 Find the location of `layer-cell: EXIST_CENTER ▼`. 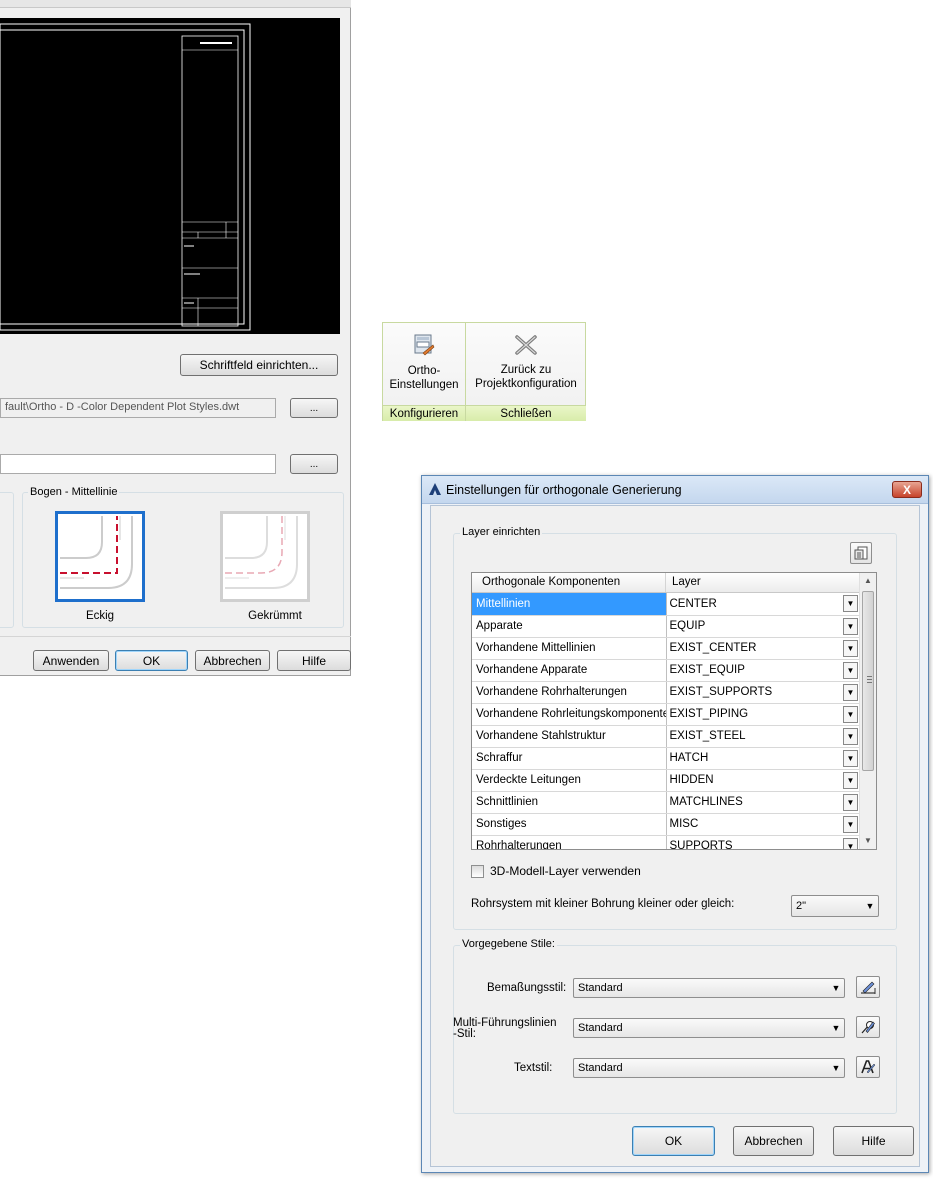

layer-cell: EXIST_CENTER ▼ is located at coordinates (763, 648).